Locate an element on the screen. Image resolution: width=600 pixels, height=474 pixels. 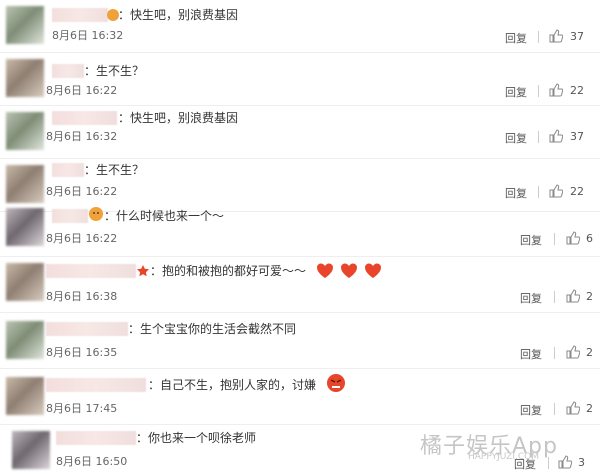
comment-row: ：生个宝宝你的生活会截然不同 8月6日 16:35 回复 2 is located at coordinates (300, 341).